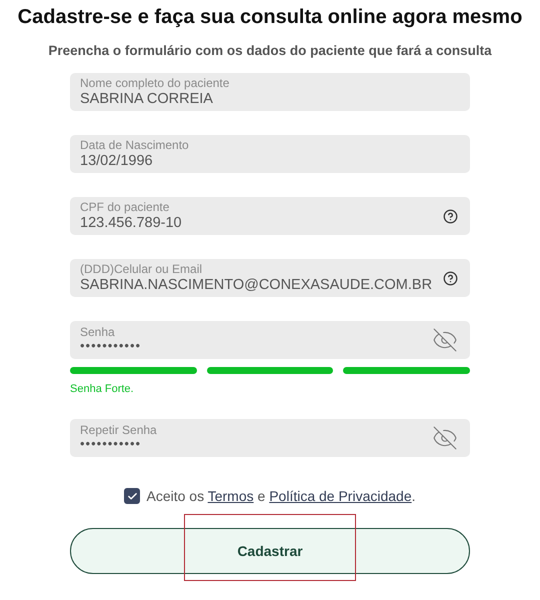  I want to click on check-icon, so click(132, 496).